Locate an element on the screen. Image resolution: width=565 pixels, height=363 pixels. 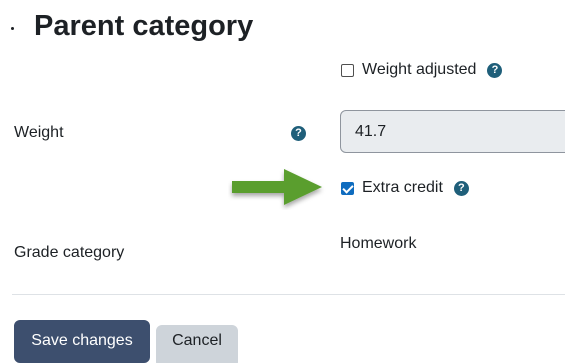
weight-label: Weight is located at coordinates (39, 132).